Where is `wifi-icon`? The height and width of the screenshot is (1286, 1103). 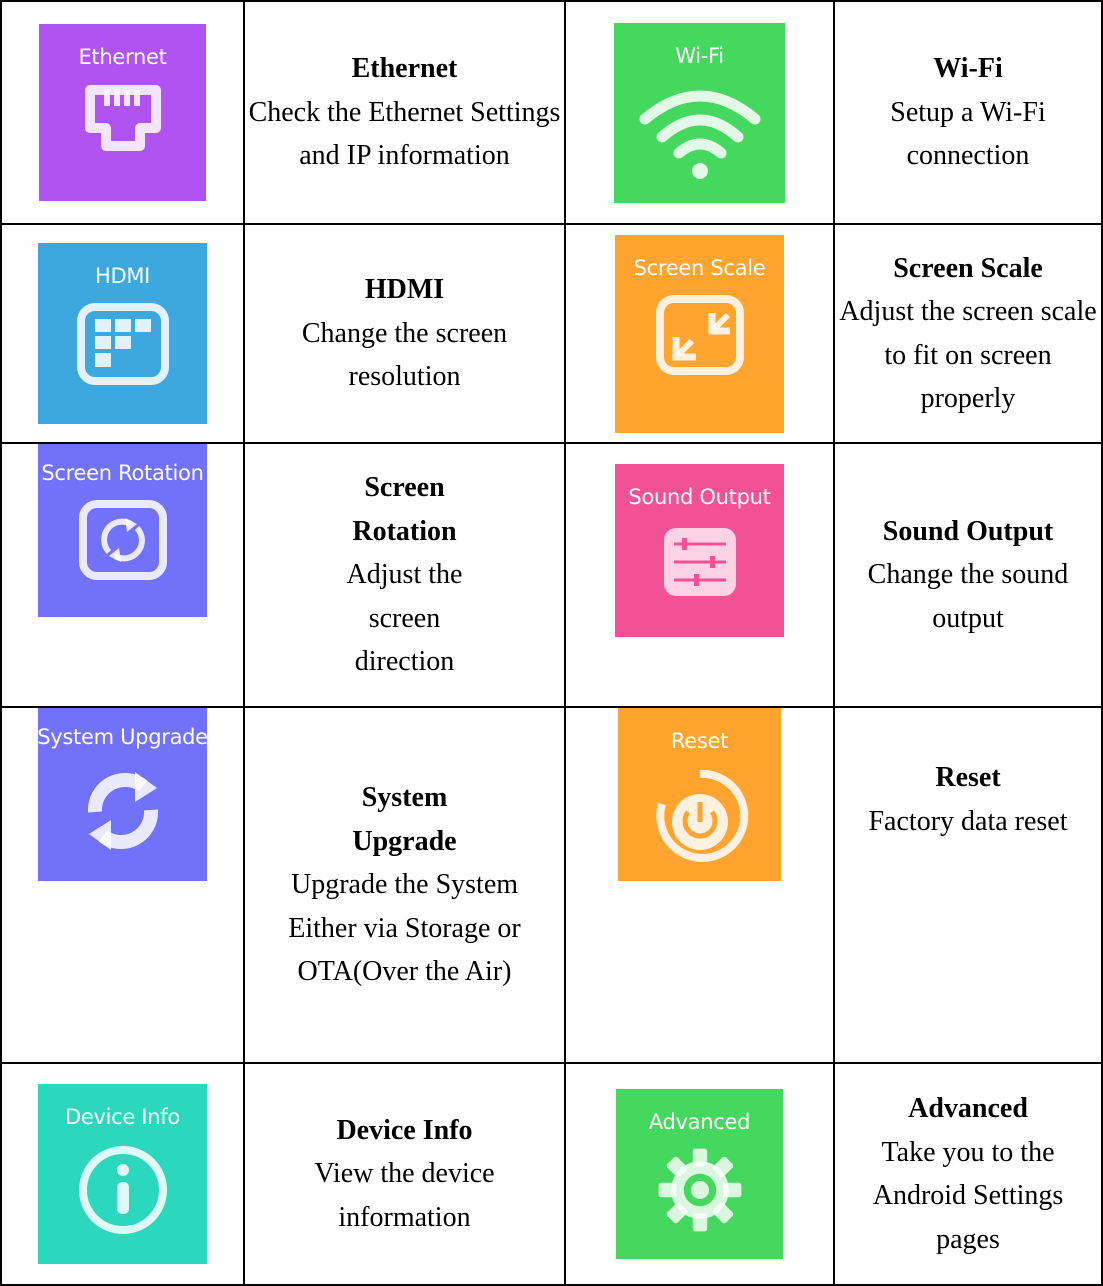
wifi-icon is located at coordinates (699, 134).